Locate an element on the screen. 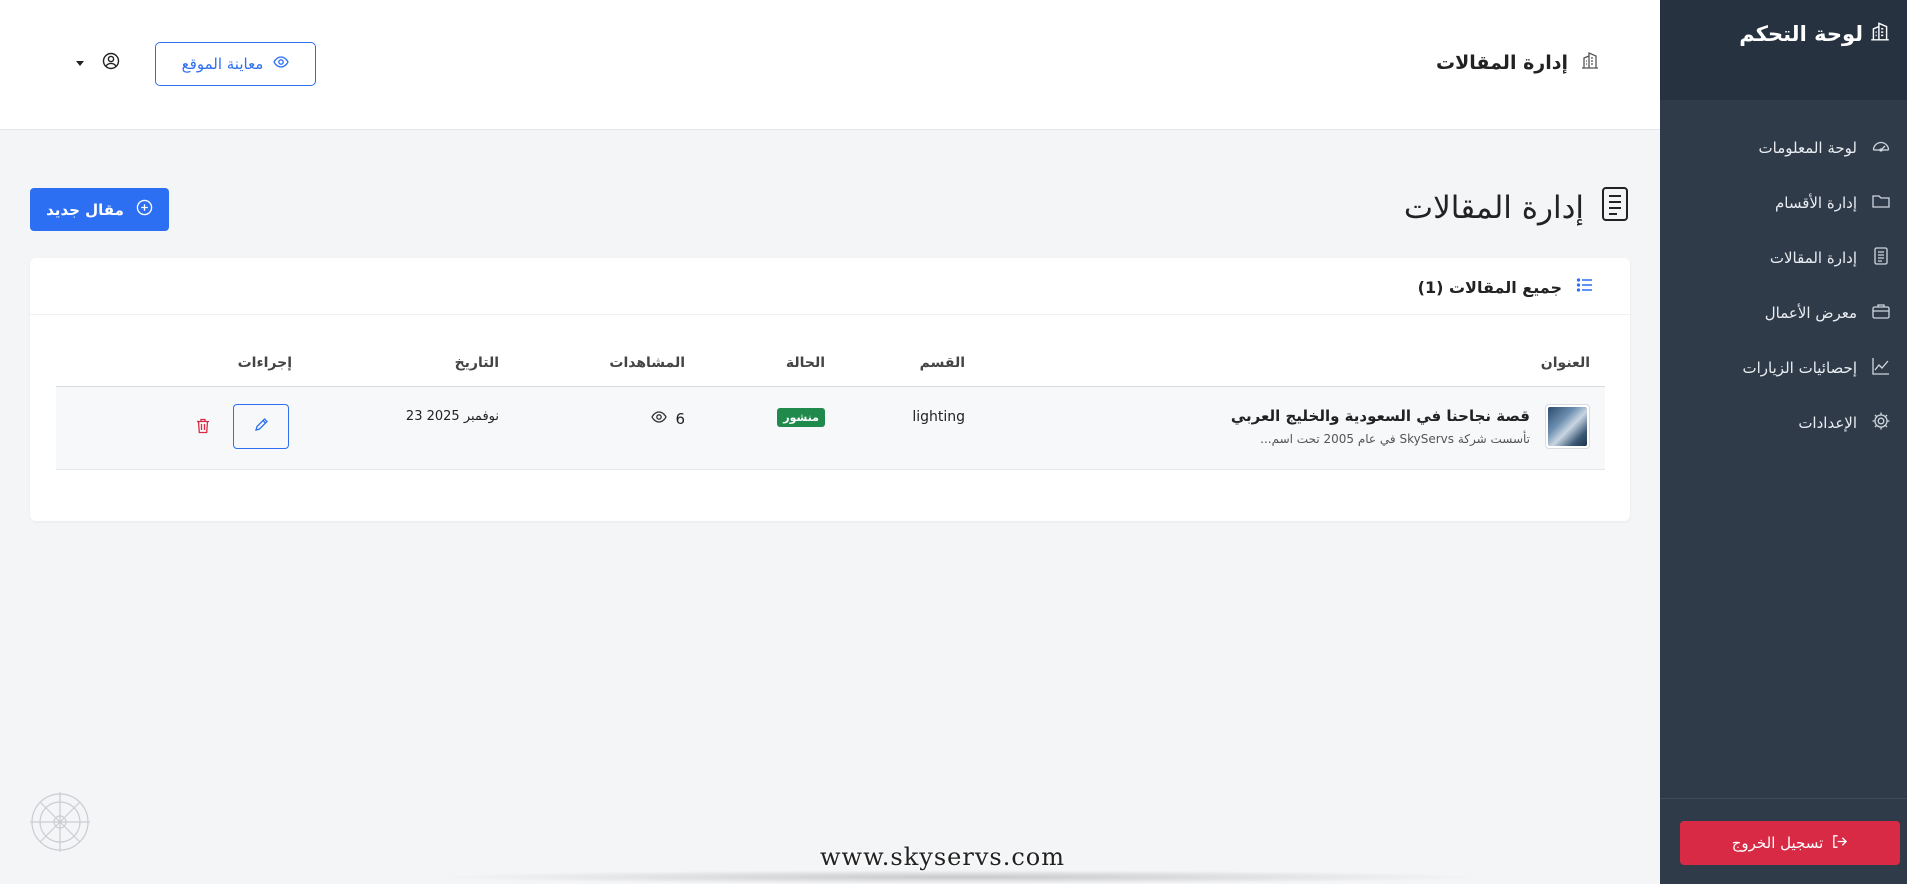 The width and height of the screenshot is (1907, 884). speedometer-icon is located at coordinates (1881, 148).